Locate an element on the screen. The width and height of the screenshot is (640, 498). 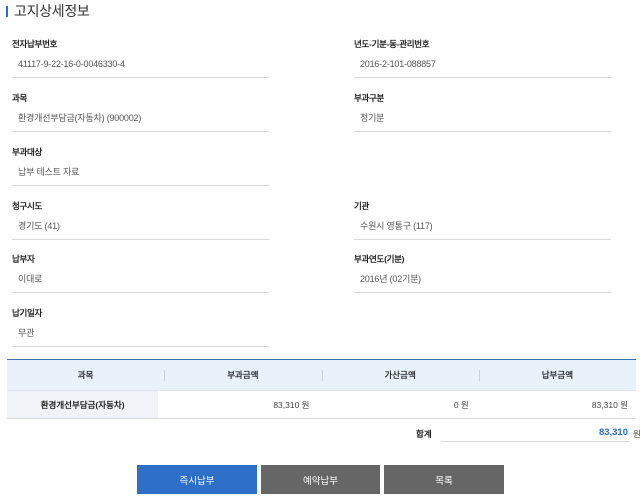
section-title: 고지상세정보 is located at coordinates (48, 11).